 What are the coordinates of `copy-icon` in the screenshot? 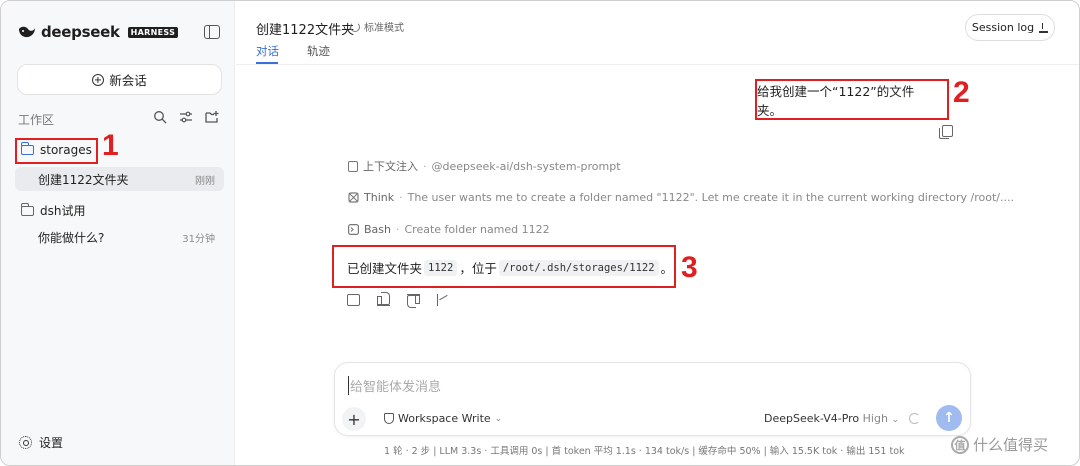 It's located at (353, 300).